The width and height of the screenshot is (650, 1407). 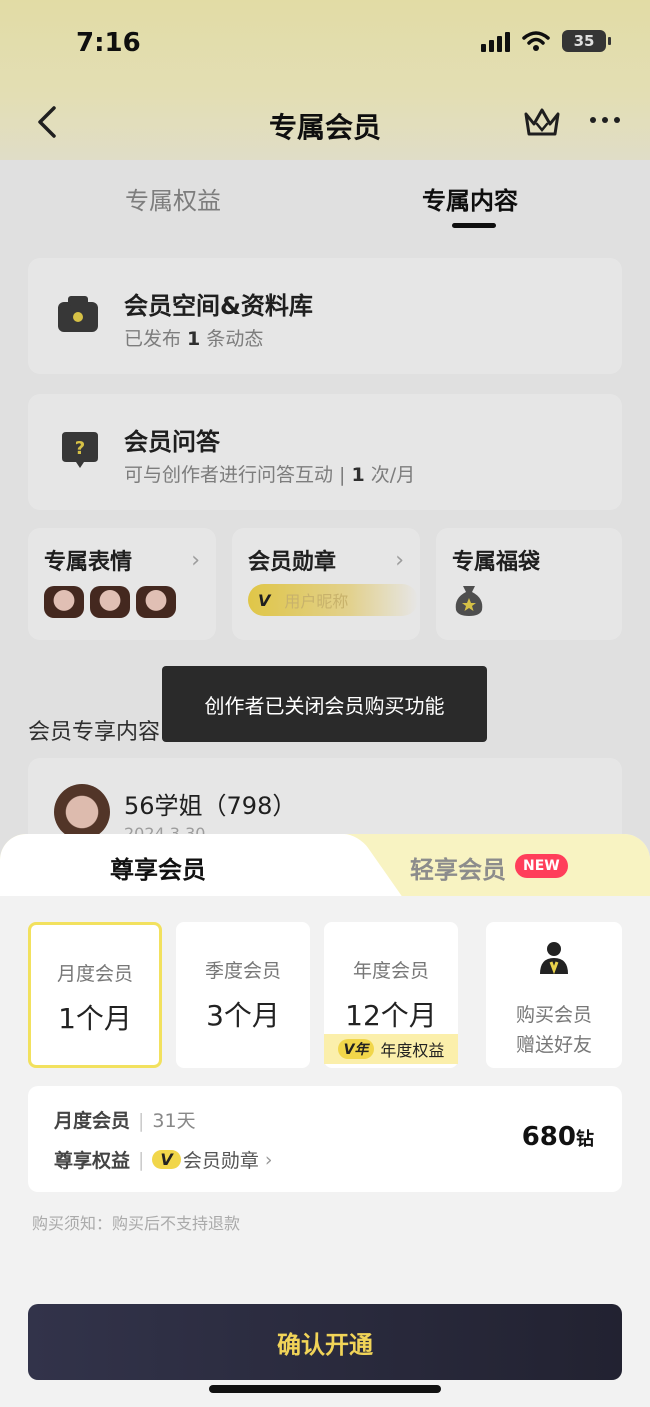 What do you see at coordinates (412, 1050) in the screenshot?
I see `yearly-benefit-text: 年度权益` at bounding box center [412, 1050].